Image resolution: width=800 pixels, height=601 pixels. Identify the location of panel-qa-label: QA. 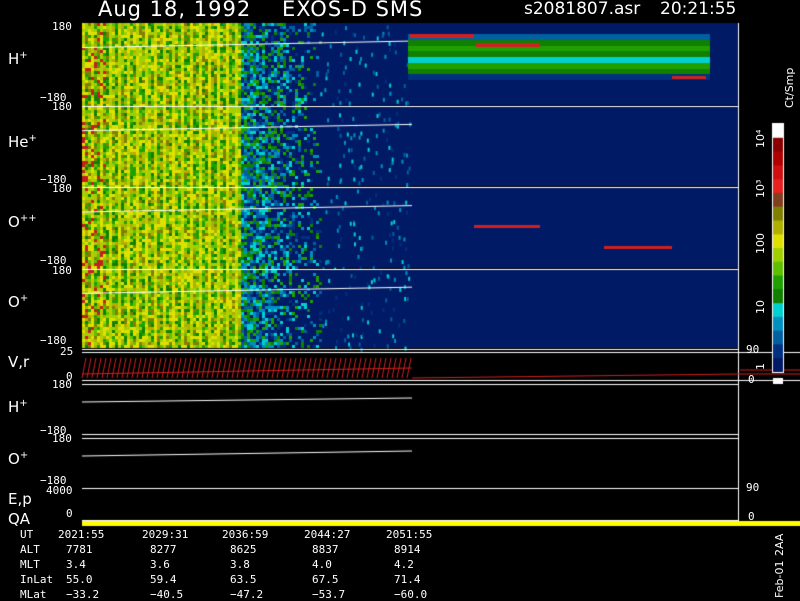
(19, 519).